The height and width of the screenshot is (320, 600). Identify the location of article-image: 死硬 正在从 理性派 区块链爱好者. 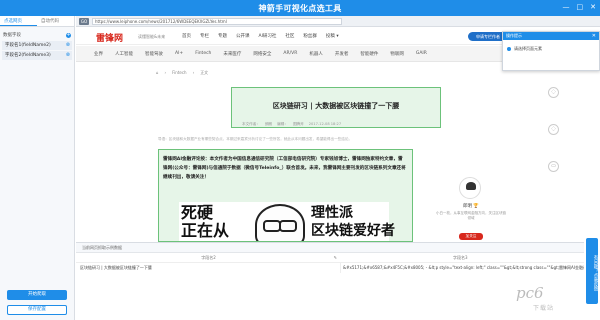
(287, 221).